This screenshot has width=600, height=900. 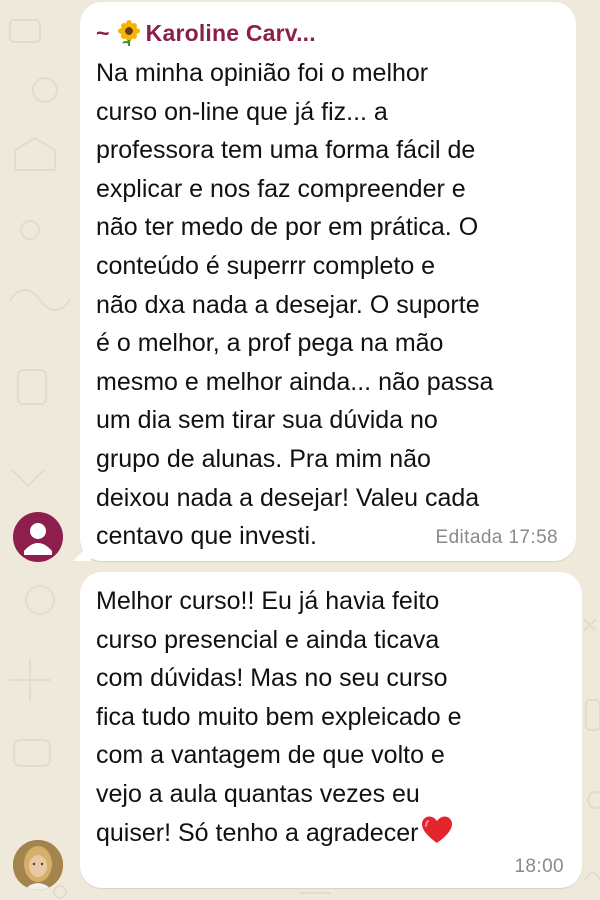 I want to click on message-meta: Editada 17:58, so click(x=497, y=538).